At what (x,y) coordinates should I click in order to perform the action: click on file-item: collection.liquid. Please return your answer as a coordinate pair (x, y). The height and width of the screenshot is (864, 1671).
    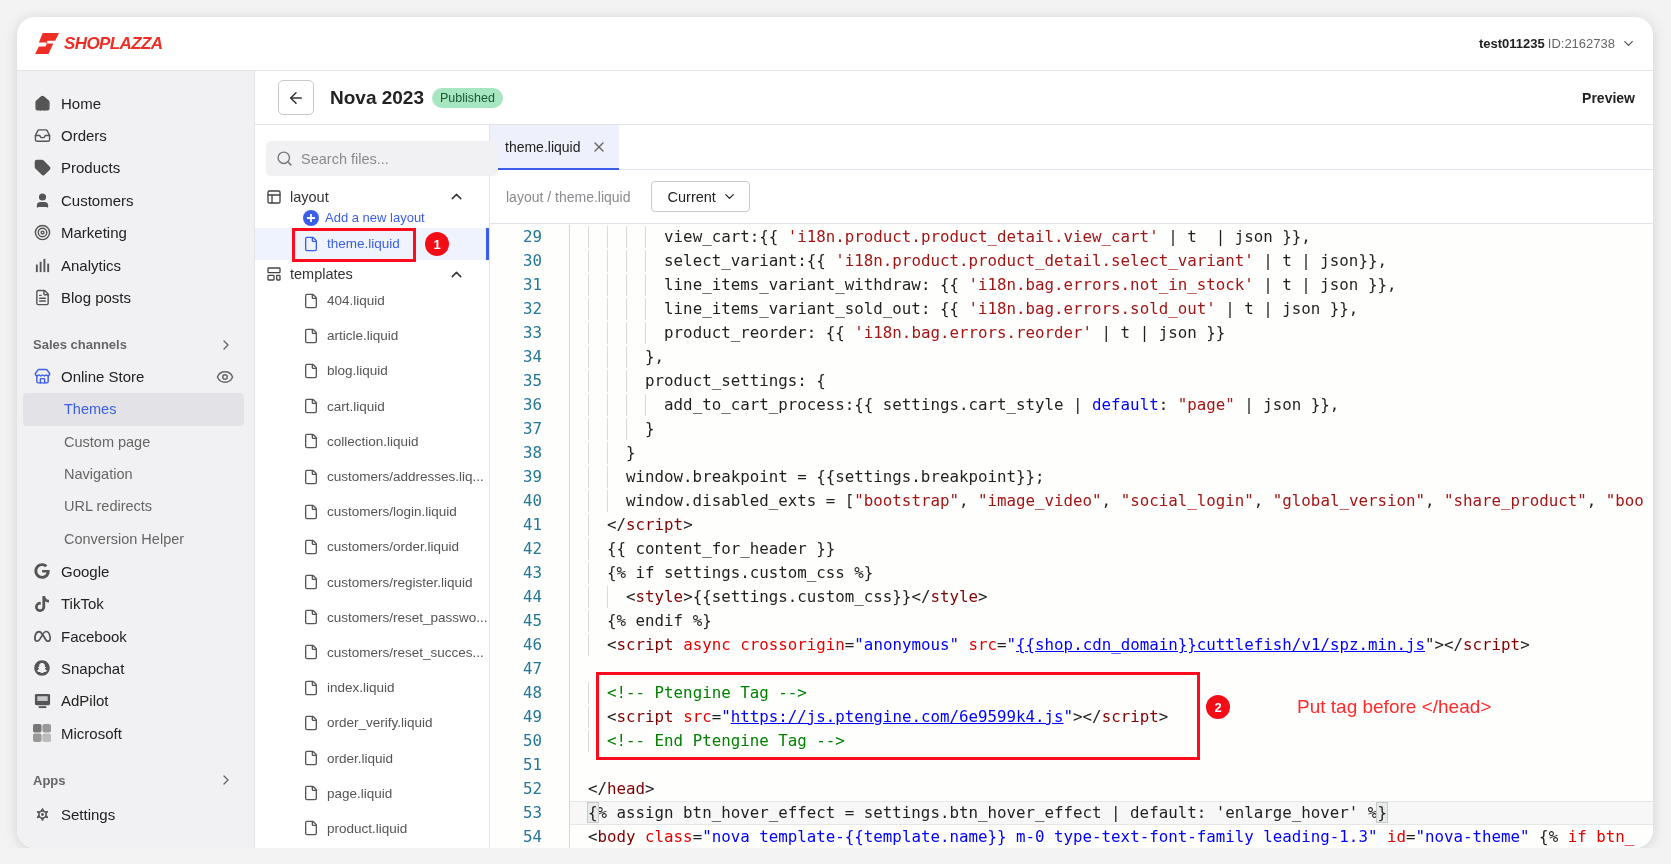
    Looking at the image, I should click on (372, 441).